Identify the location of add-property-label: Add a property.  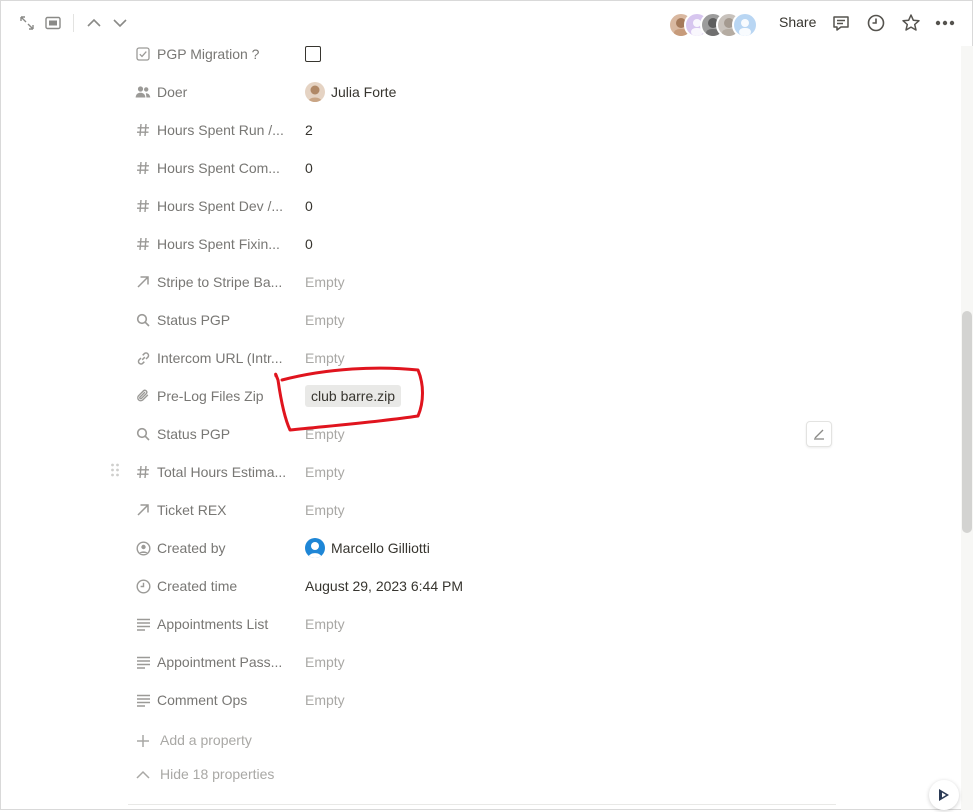
(206, 740).